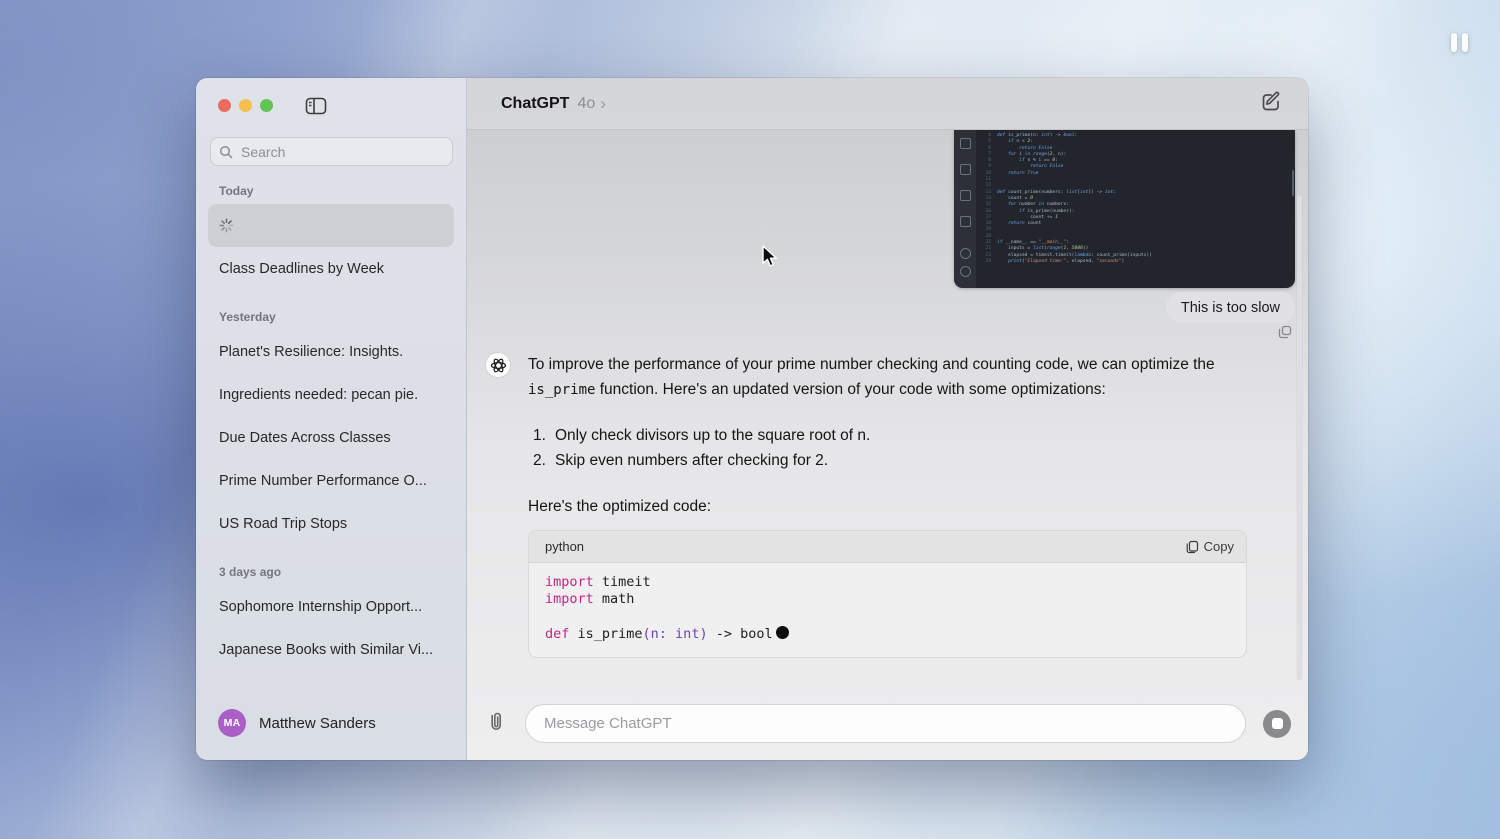 The height and width of the screenshot is (839, 1500). Describe the element at coordinates (1293, 183) in the screenshot. I see `editor-scrollbar` at that location.